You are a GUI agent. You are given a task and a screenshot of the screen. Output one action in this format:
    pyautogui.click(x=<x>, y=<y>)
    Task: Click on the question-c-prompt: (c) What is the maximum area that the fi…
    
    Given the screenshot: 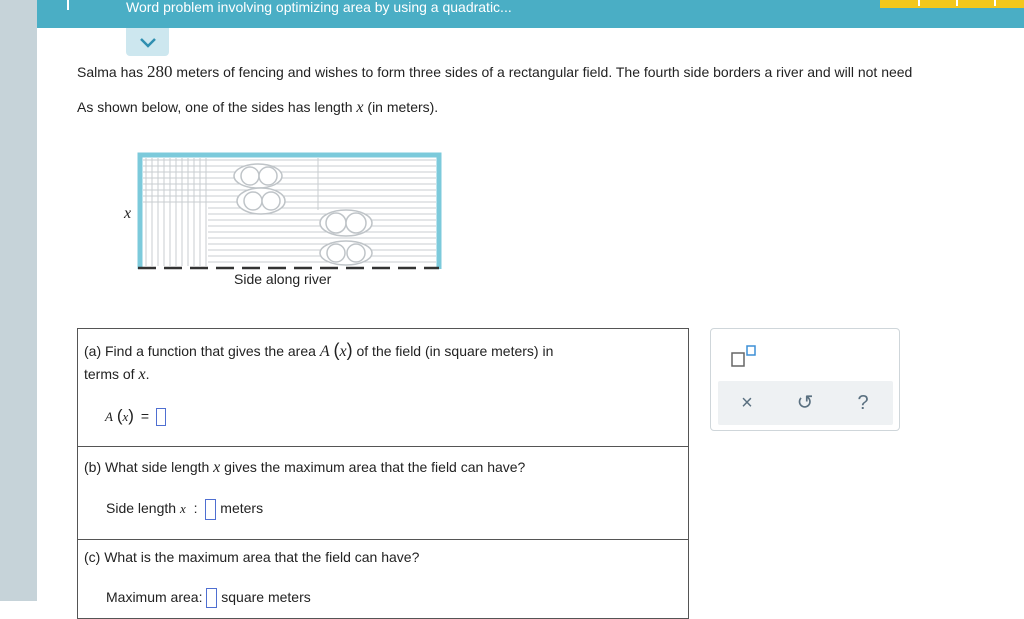 What is the action you would take?
    pyautogui.click(x=252, y=557)
    